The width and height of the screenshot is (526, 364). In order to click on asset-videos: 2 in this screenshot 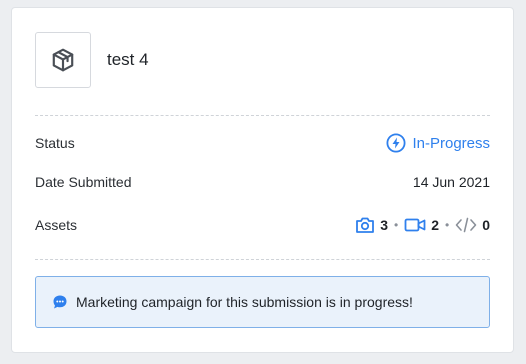, I will do `click(421, 225)`.